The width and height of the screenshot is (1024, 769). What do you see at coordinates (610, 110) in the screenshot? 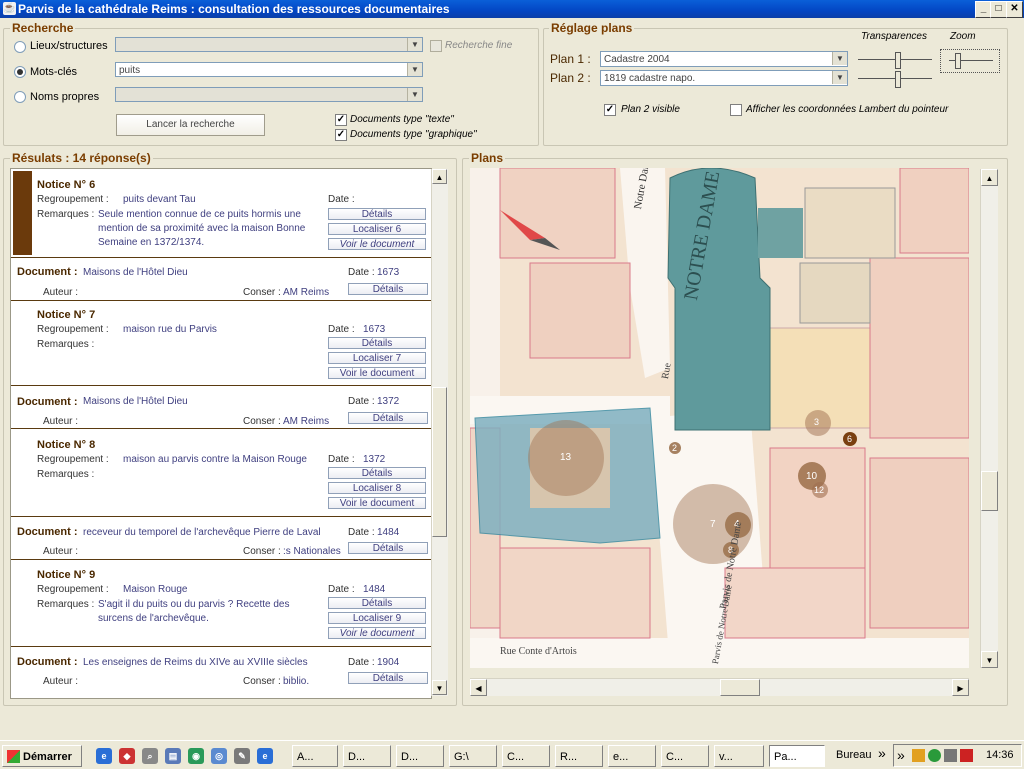
I see `plan2-visible-checkbox: ✓` at bounding box center [610, 110].